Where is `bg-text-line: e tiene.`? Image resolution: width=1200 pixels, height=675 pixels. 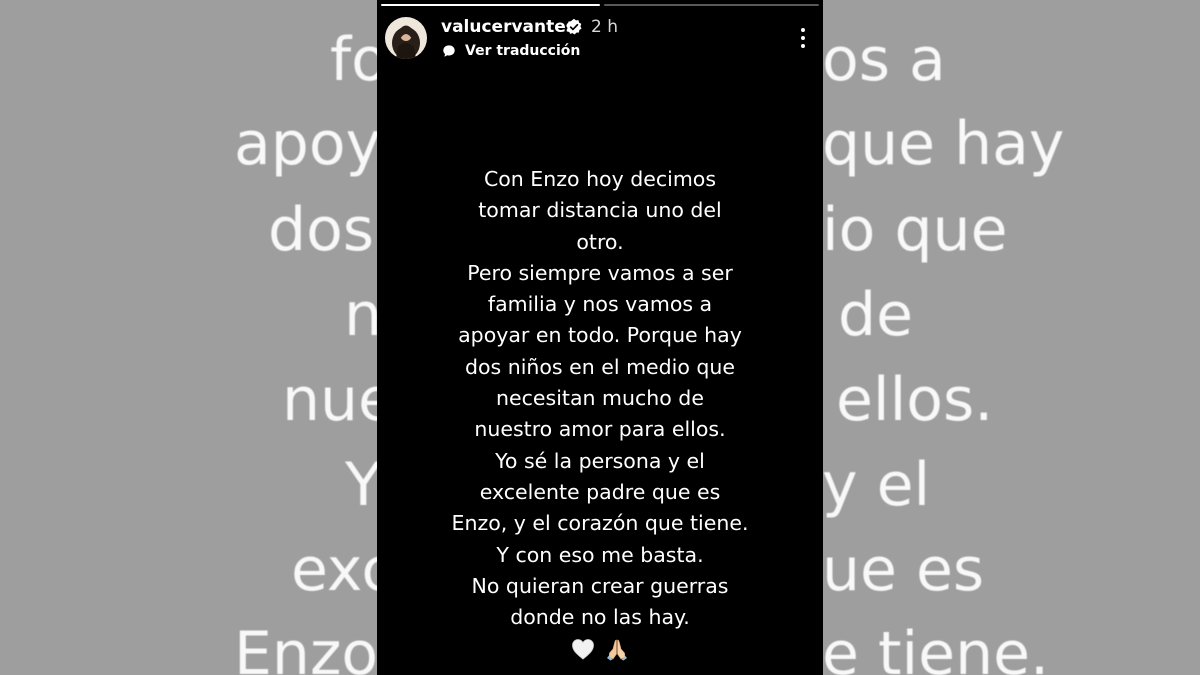
bg-text-line: e tiene. is located at coordinates (936, 647).